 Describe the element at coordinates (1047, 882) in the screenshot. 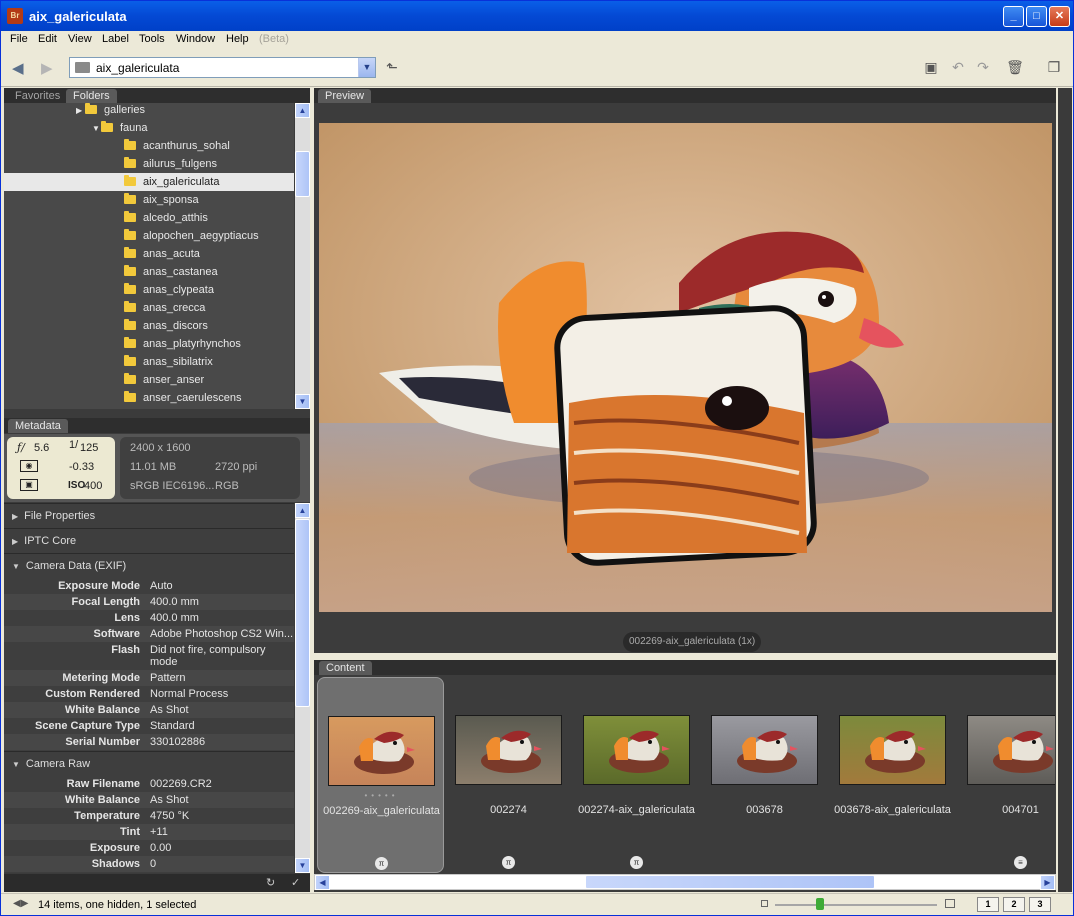

I see `scroll-right-icon: ▶` at that location.